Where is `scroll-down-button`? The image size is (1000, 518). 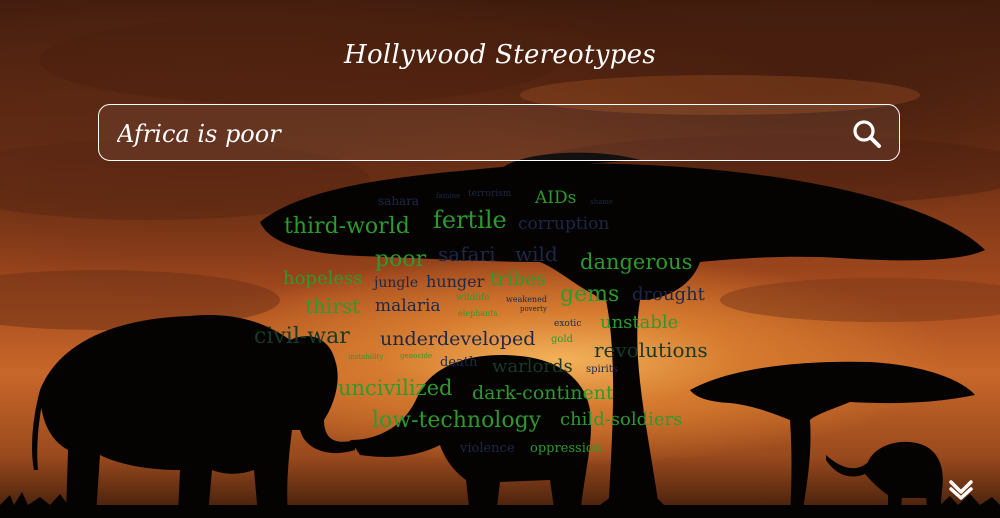
scroll-down-button is located at coordinates (961, 489).